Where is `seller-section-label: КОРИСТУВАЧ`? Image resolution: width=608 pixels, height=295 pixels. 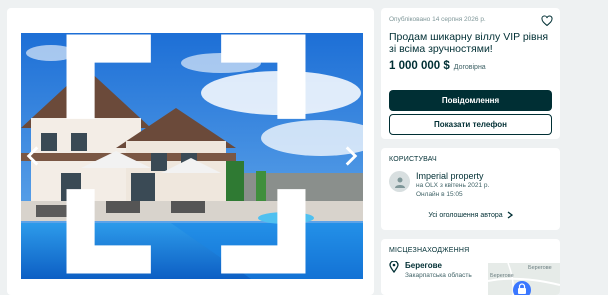 seller-section-label: КОРИСТУВАЧ is located at coordinates (413, 159).